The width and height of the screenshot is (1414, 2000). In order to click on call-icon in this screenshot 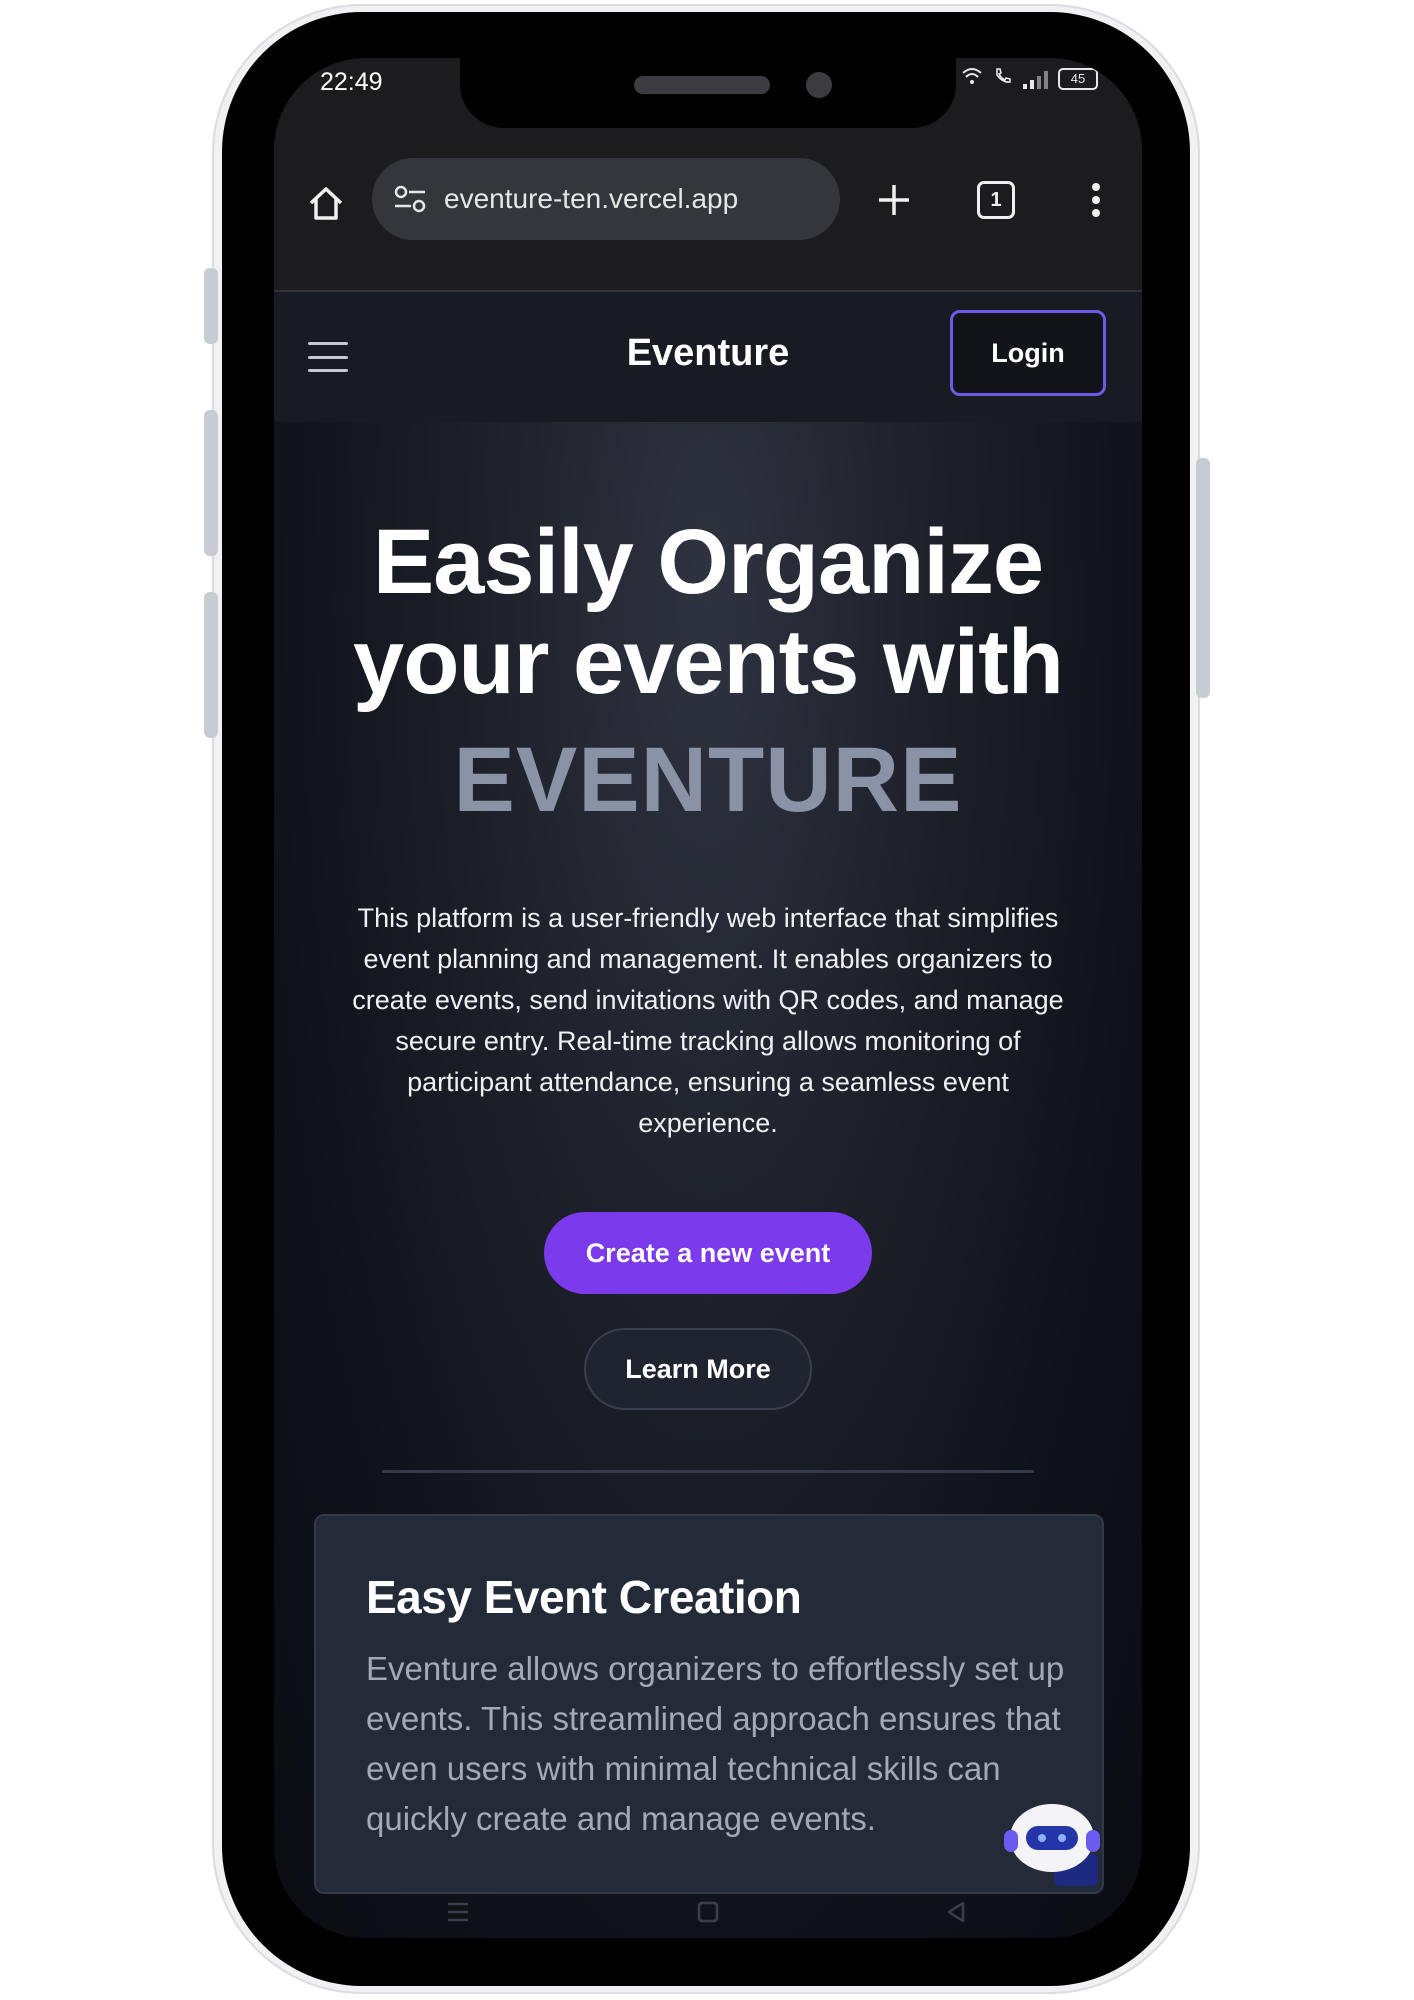, I will do `click(1003, 79)`.